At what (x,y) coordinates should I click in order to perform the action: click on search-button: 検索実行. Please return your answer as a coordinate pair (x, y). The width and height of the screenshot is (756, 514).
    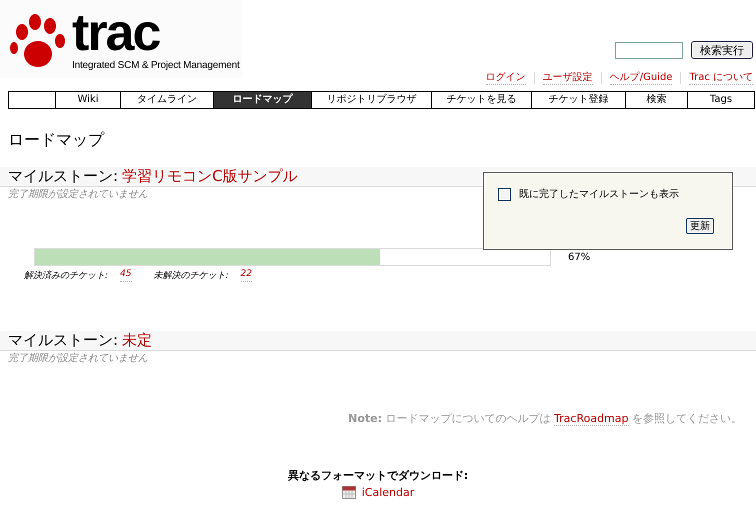
    Looking at the image, I should click on (722, 50).